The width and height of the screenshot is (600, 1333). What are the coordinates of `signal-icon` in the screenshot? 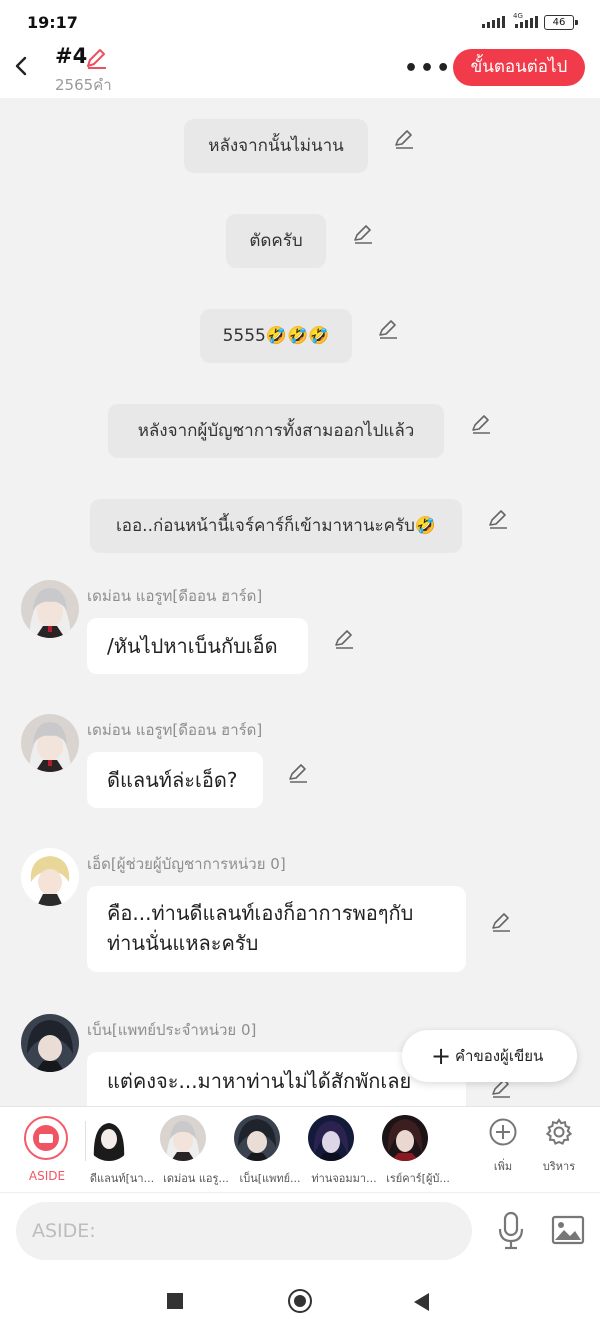 It's located at (493, 22).